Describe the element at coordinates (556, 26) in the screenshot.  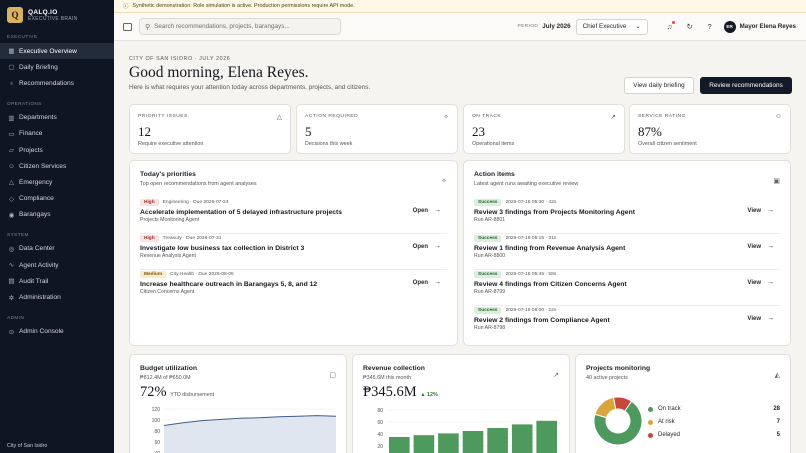
I see `period-value: July 2026` at that location.